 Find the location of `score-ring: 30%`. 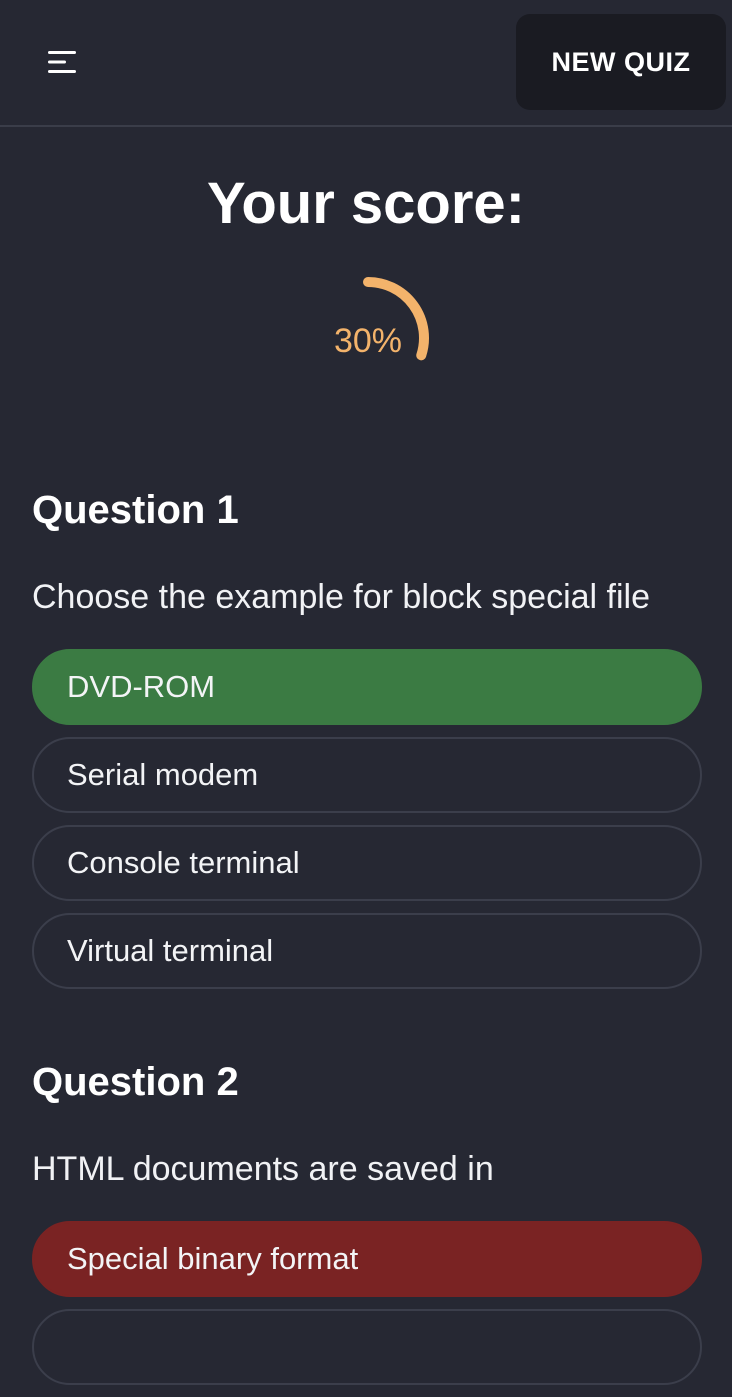

score-ring: 30% is located at coordinates (368, 338).